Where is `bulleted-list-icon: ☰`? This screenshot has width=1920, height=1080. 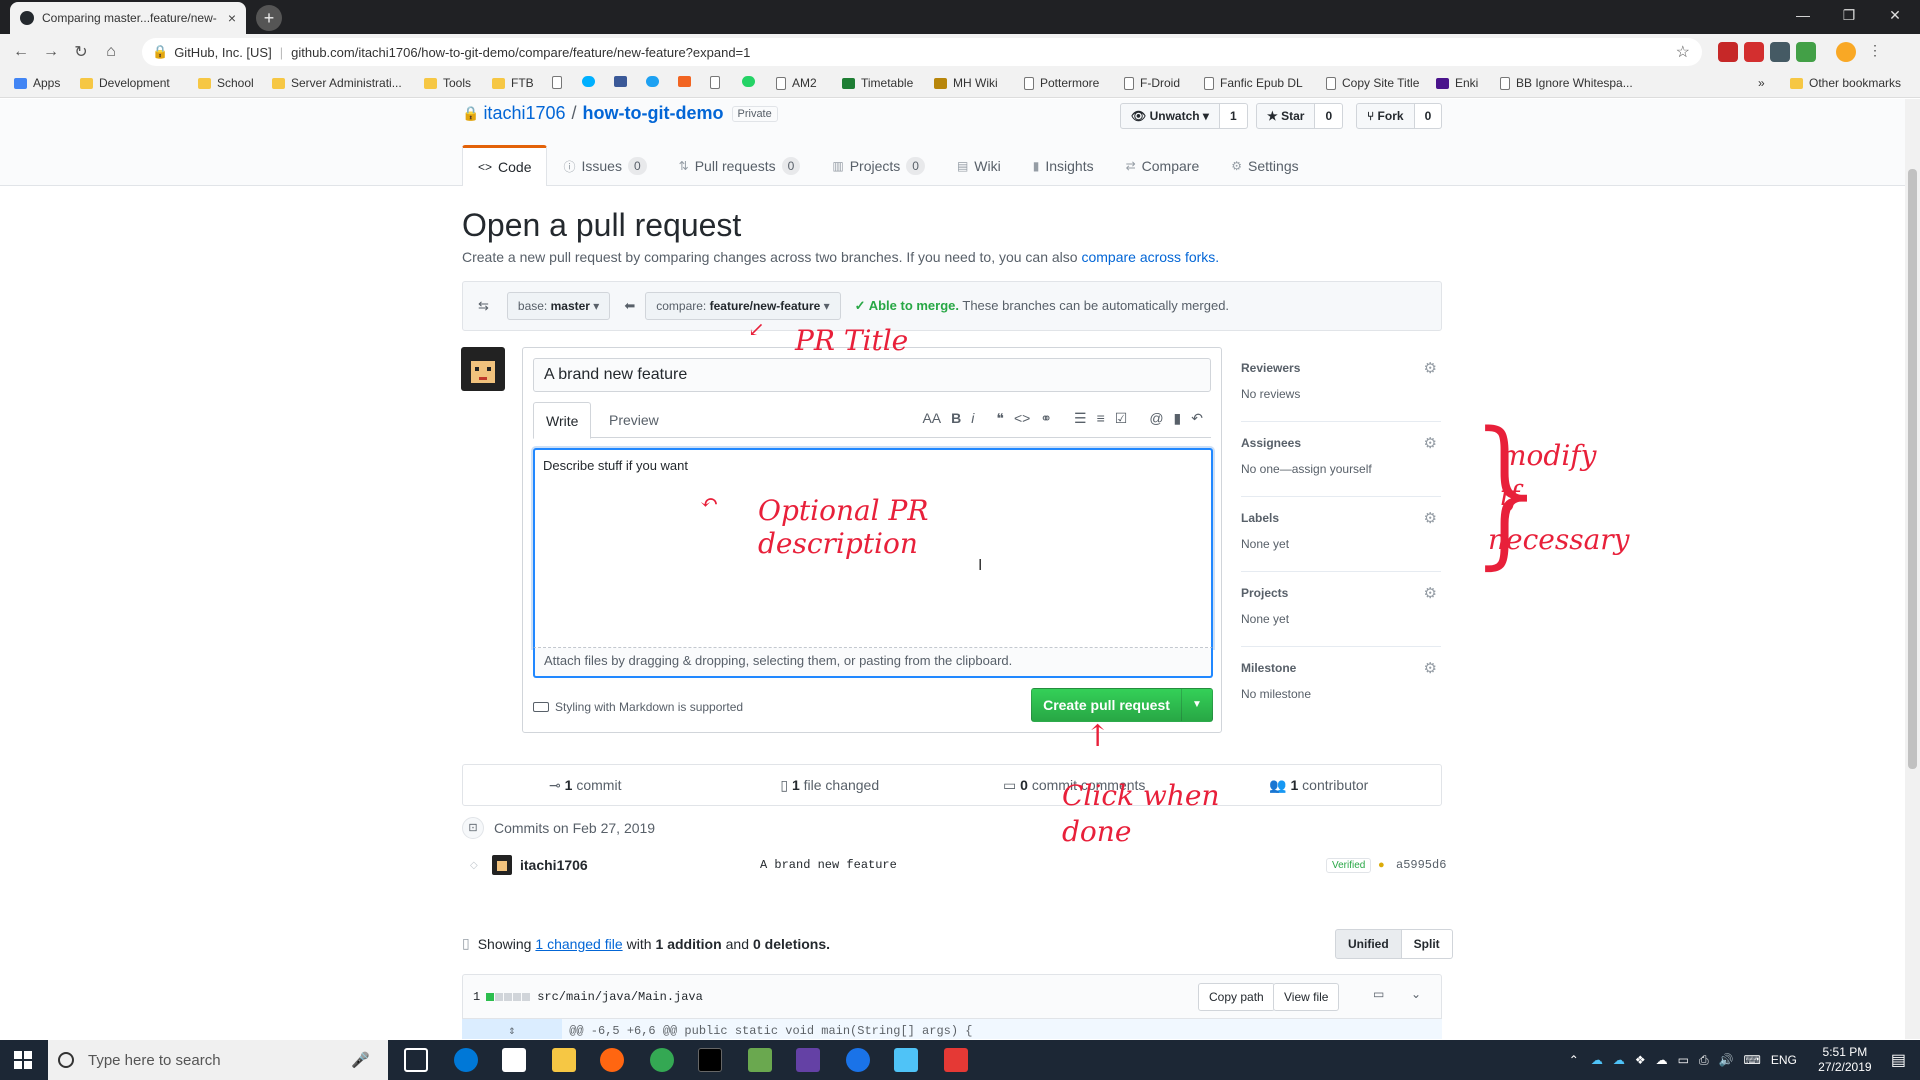 bulleted-list-icon: ☰ is located at coordinates (1080, 418).